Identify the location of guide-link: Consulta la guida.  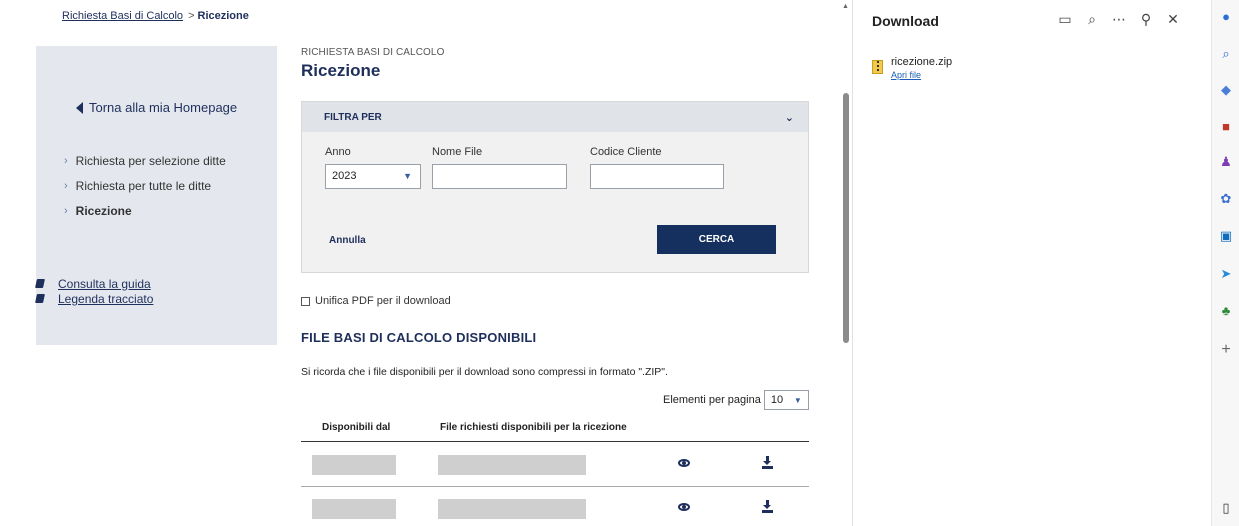
(94, 283).